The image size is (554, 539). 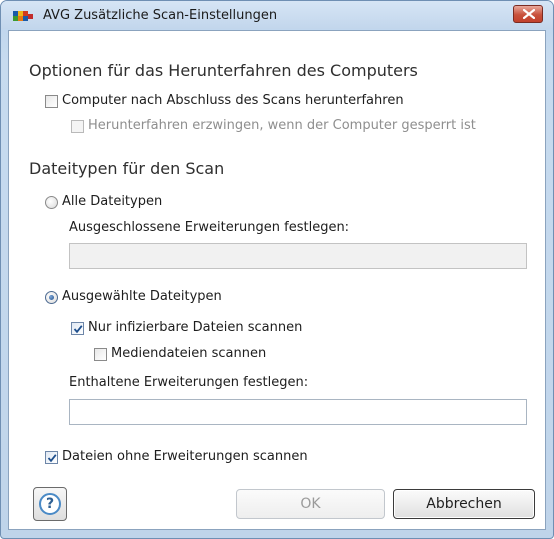 I want to click on included-extensions-input, so click(x=298, y=412).